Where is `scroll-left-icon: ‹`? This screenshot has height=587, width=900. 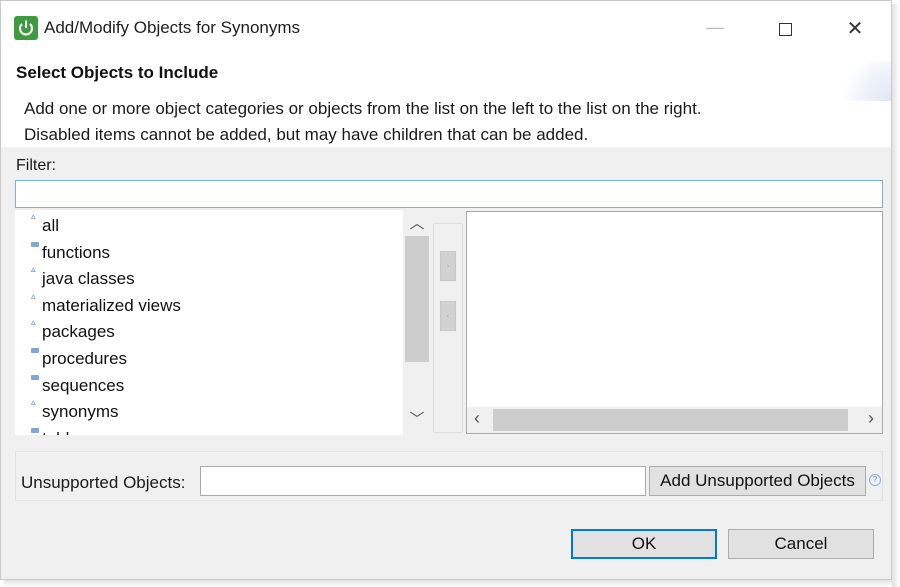 scroll-left-icon: ‹ is located at coordinates (477, 418).